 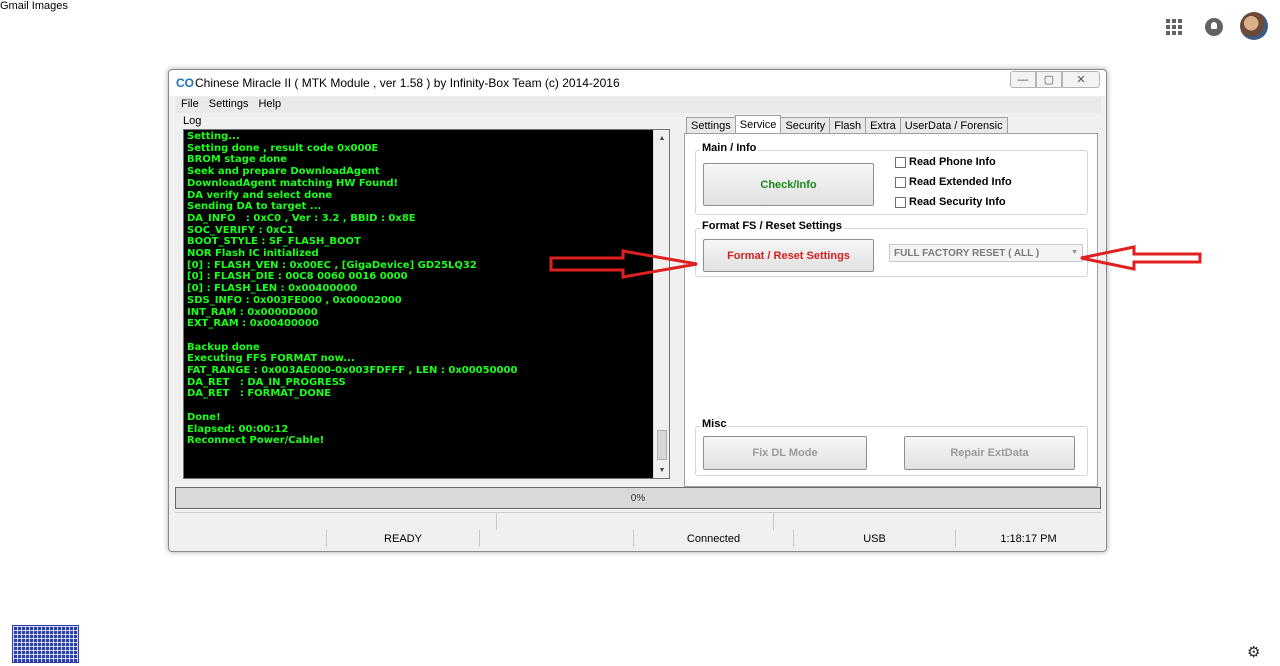 What do you see at coordinates (891, 447) in the screenshot?
I see `misc-group: Misc Fix DL Mode Repair ExtData` at bounding box center [891, 447].